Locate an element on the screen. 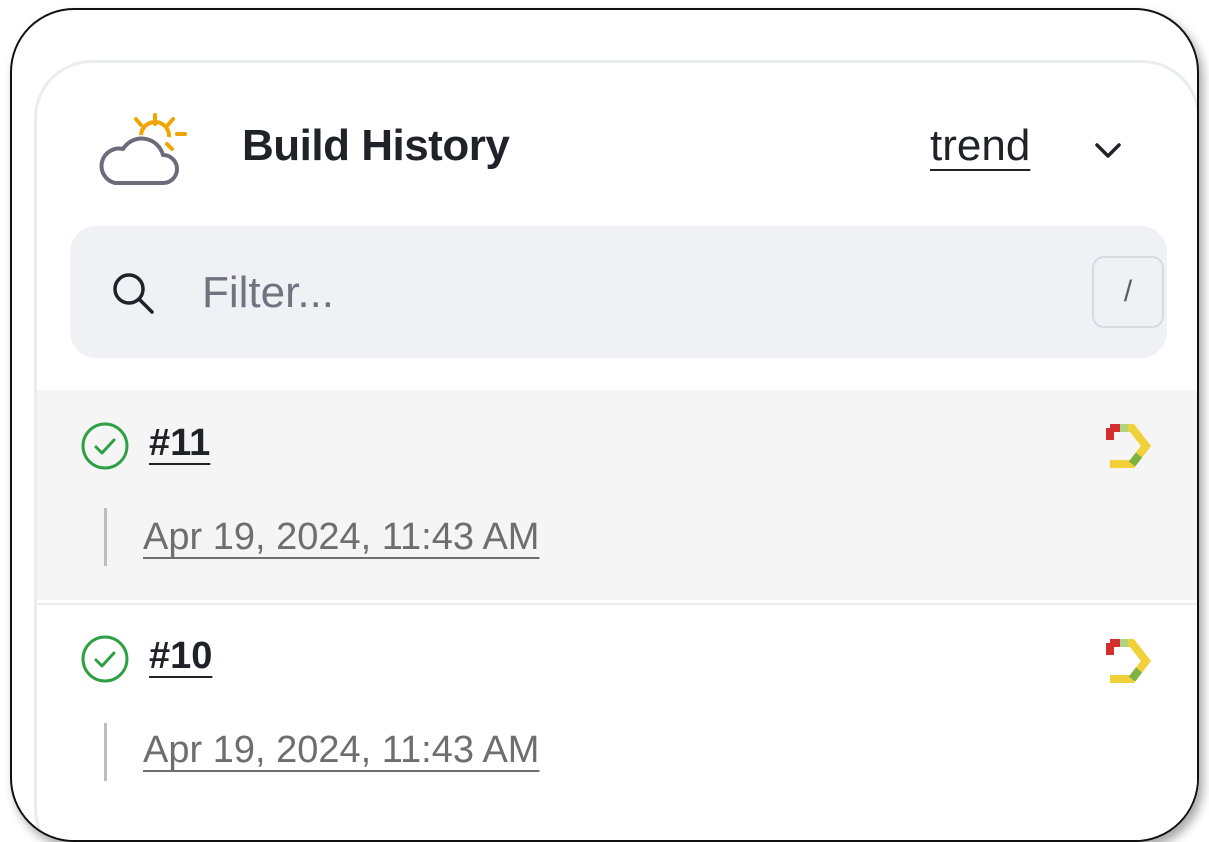  filter-input is located at coordinates (612, 293).